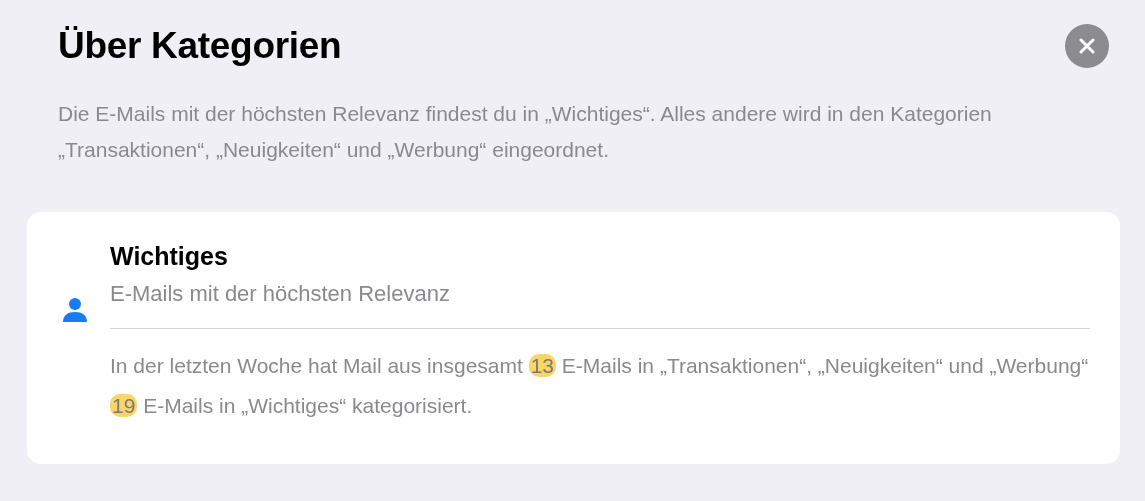 The height and width of the screenshot is (501, 1145). I want to click on summary-text: In der letzten Woche hat Mail aus insgesamt 13 E-Mails in „Transaktionen“, „Neuigkeiten“ und „Werbung“ 19 E-Mails in „Wichtiges“ kategorisiert., so click(600, 386).